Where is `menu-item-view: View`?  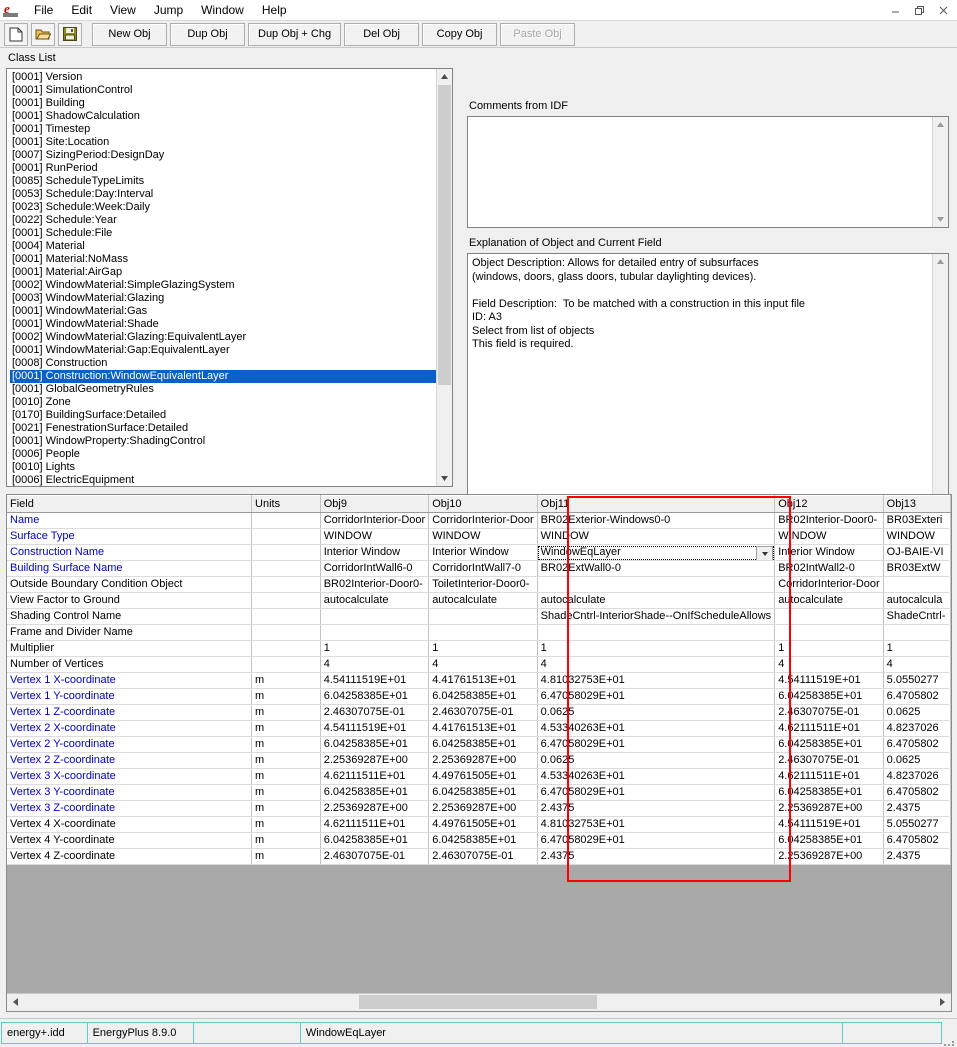
menu-item-view: View is located at coordinates (123, 10).